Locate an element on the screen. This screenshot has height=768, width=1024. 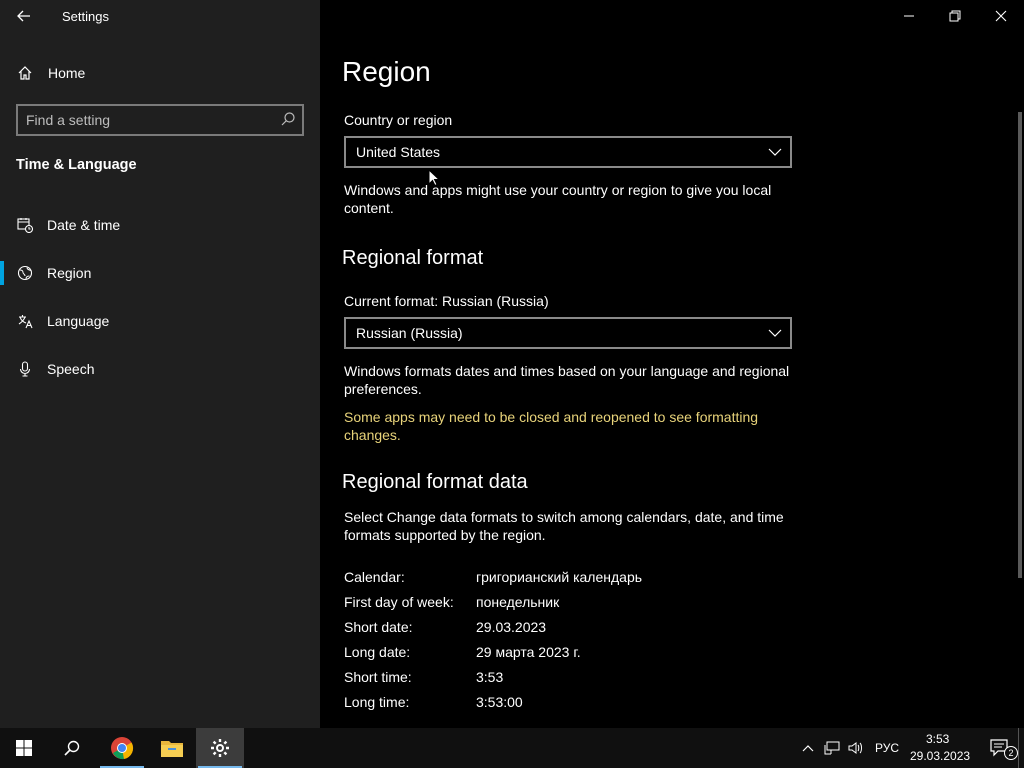
home-label: Home is located at coordinates (67, 73).